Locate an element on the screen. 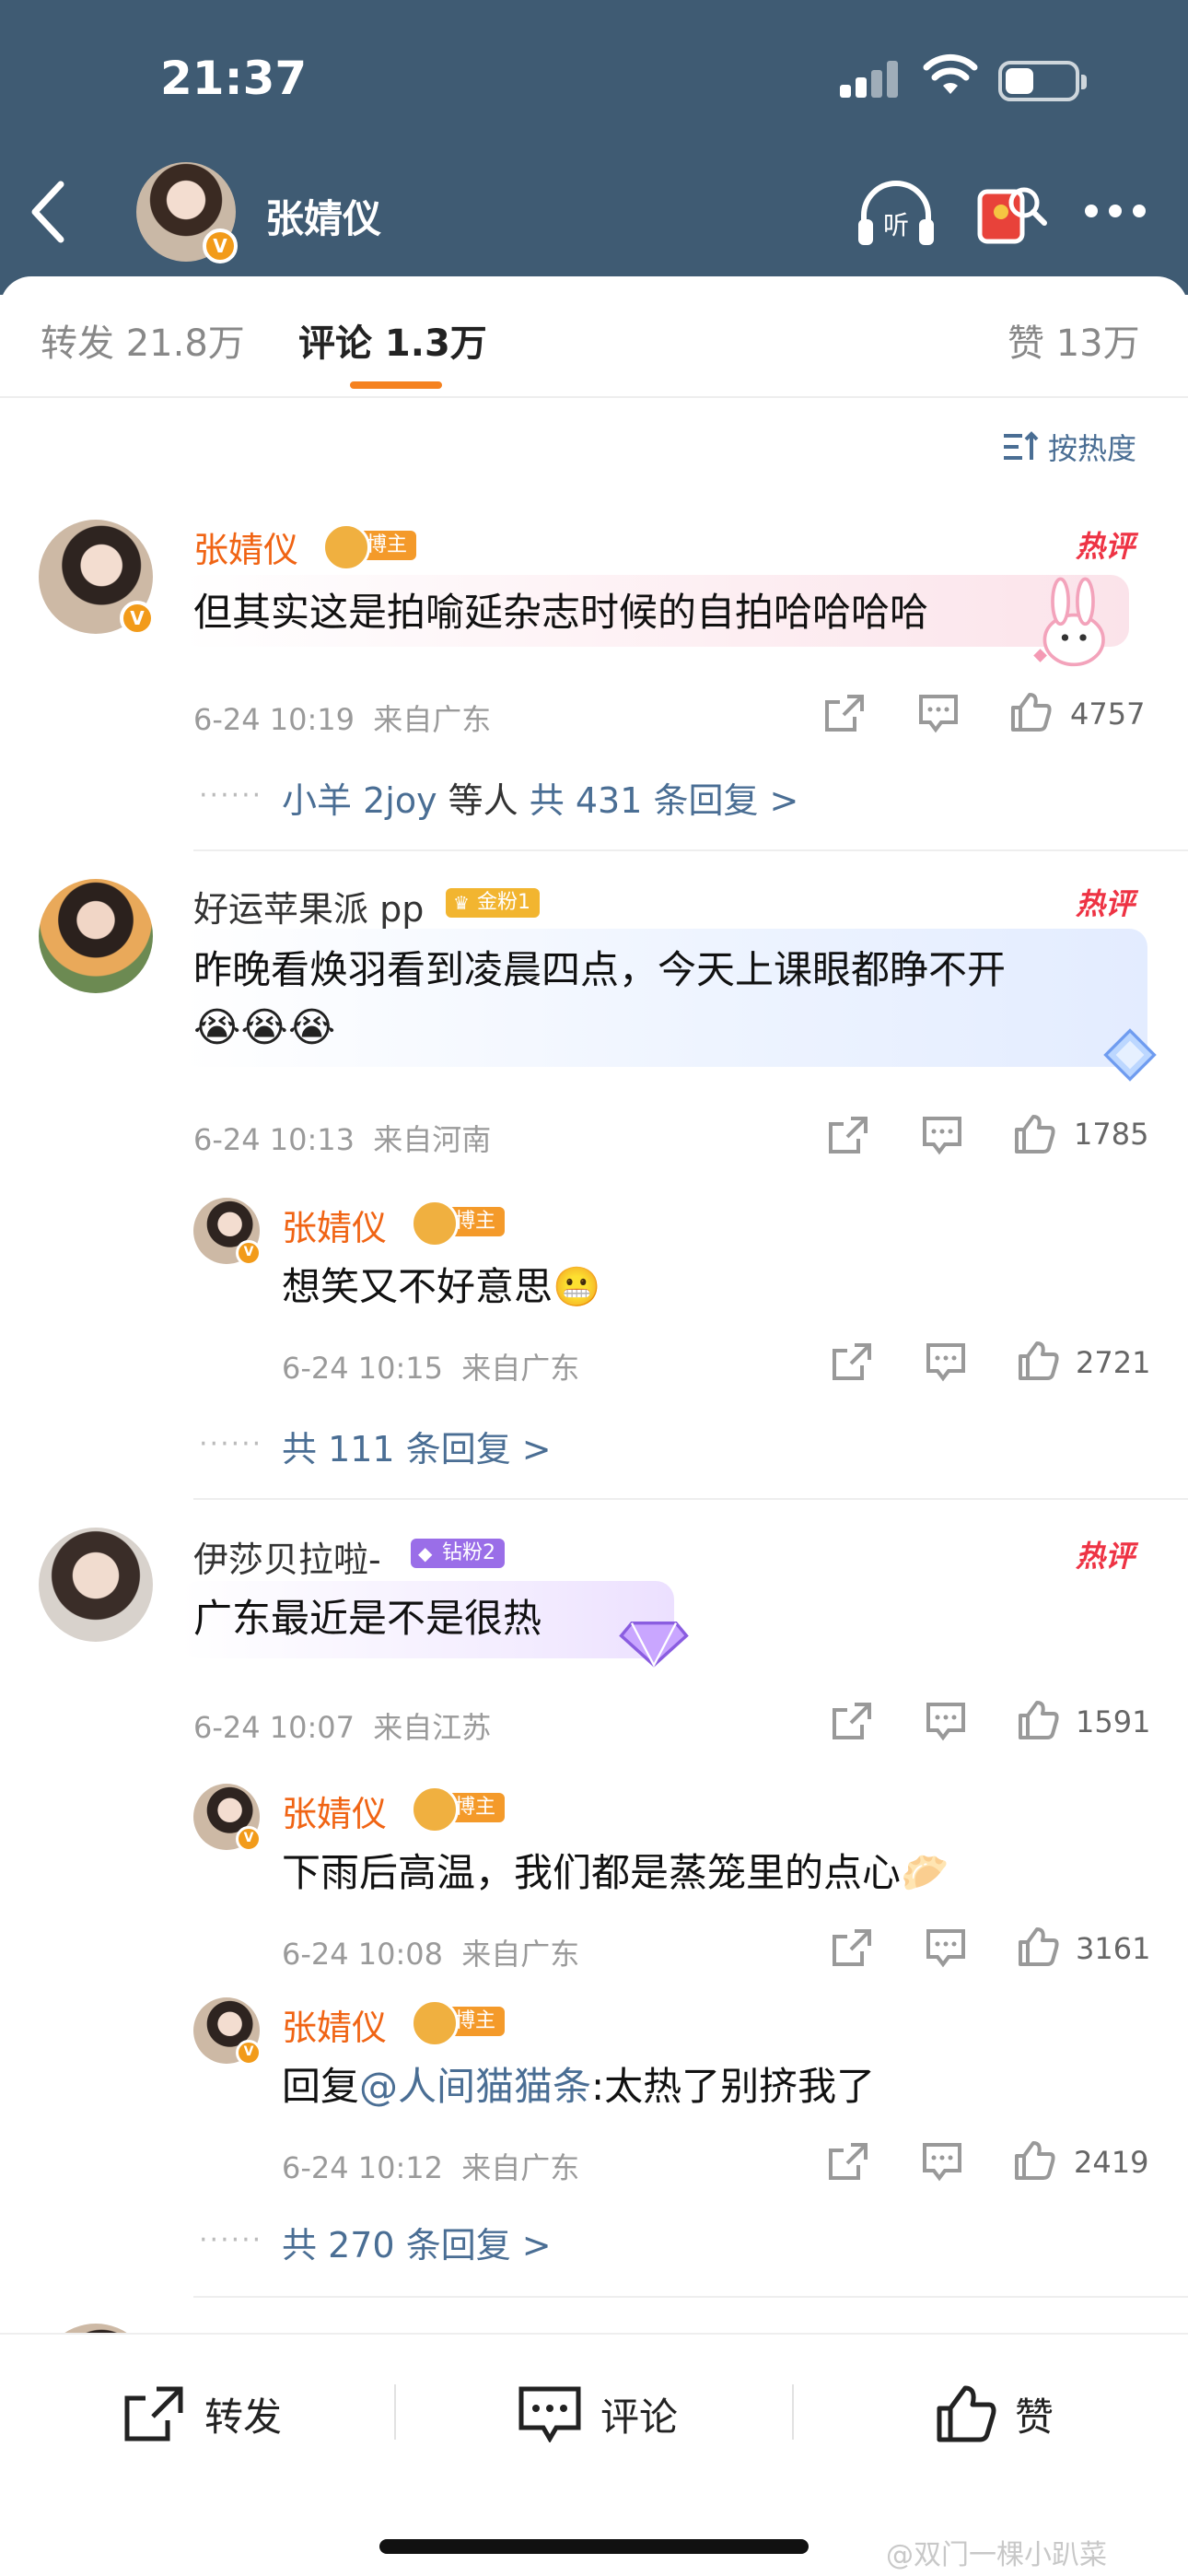  grimace-emoji-icon: 😬 is located at coordinates (577, 1286).